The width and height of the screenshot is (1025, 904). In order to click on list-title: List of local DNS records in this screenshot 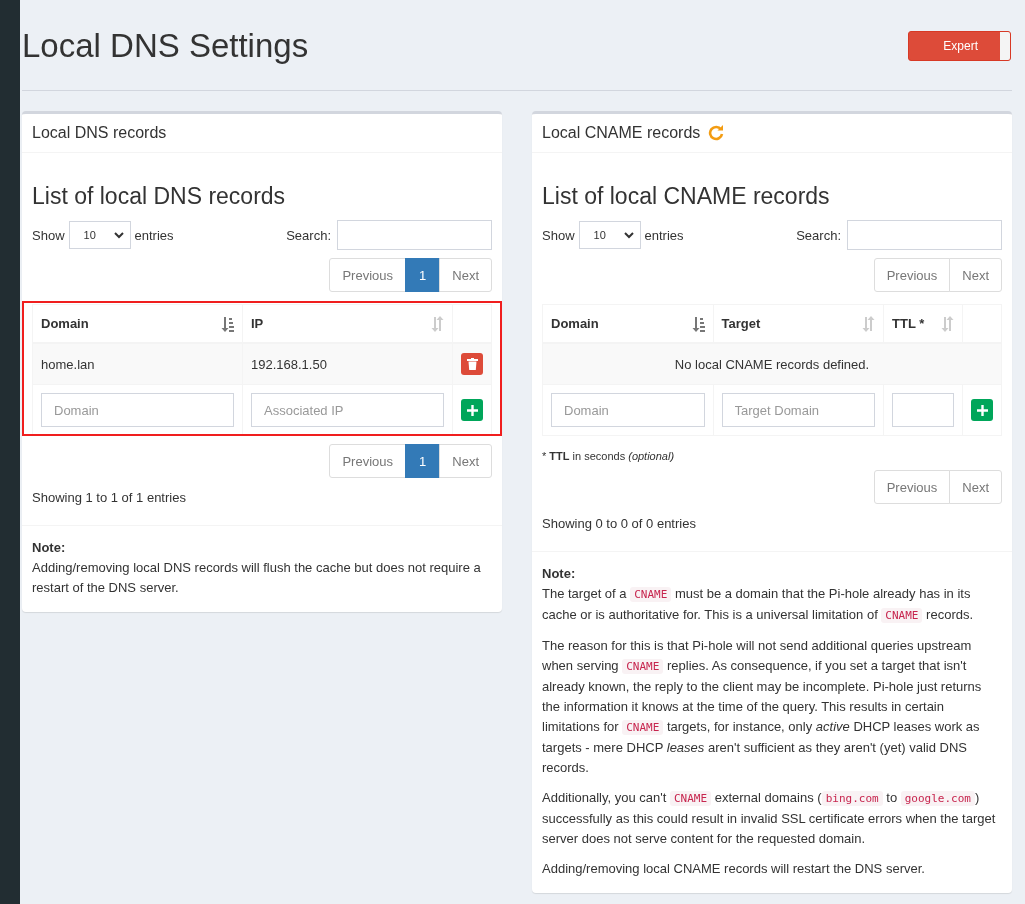, I will do `click(159, 196)`.